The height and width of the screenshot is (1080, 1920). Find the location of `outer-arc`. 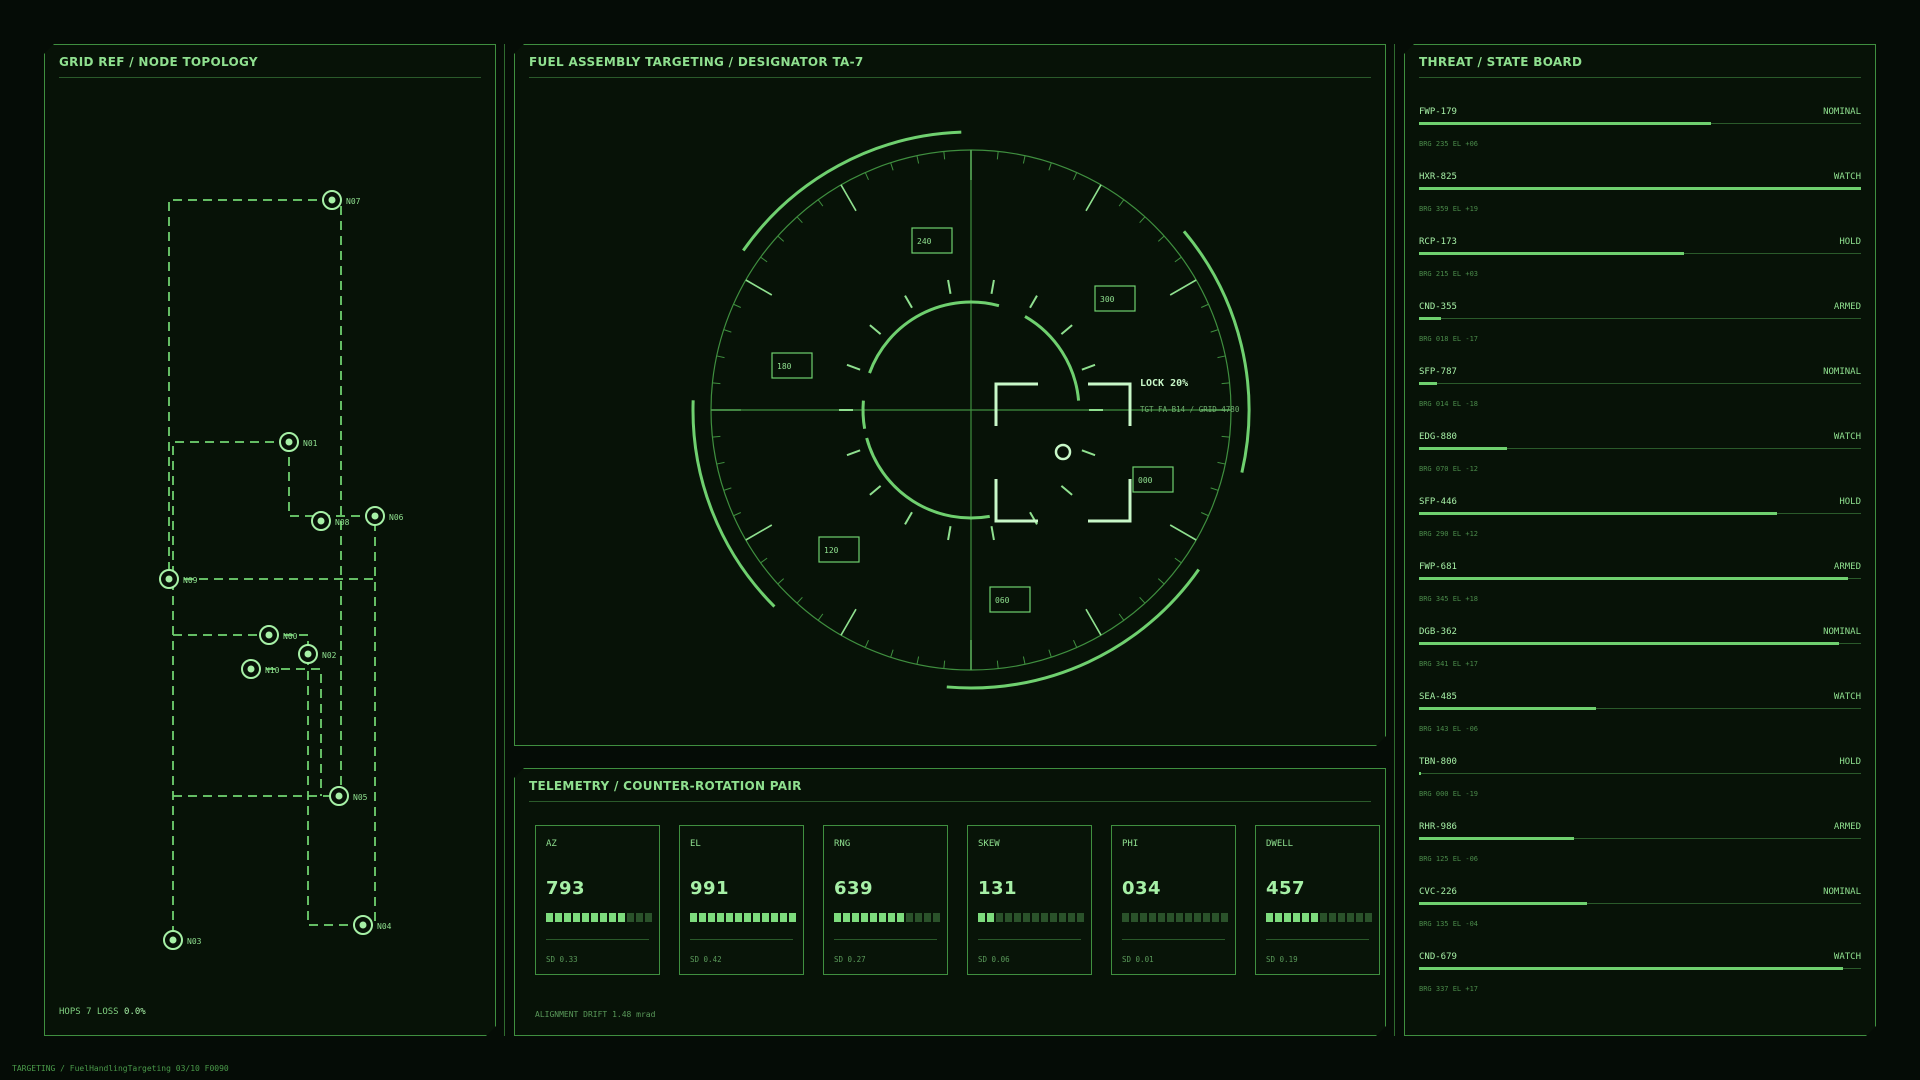

outer-arc is located at coordinates (733, 503).